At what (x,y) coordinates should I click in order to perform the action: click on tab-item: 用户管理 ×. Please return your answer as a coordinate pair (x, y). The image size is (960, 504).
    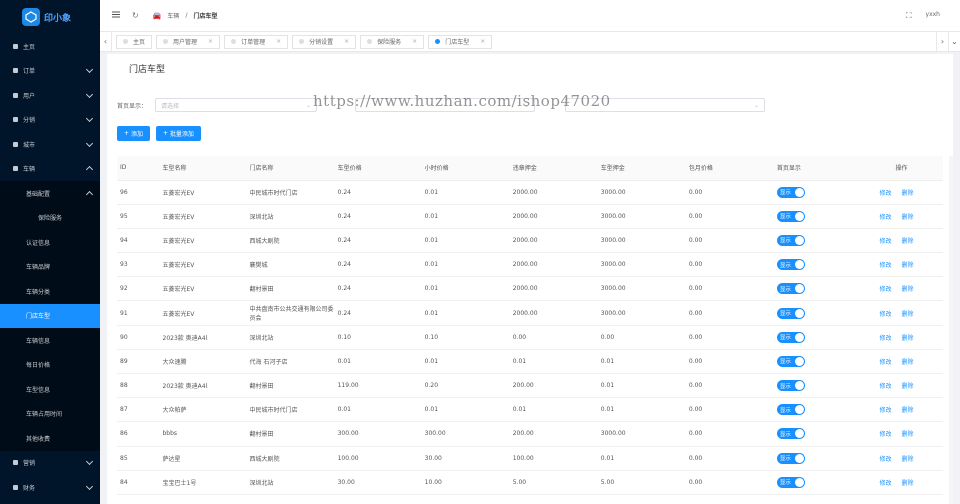
    Looking at the image, I should click on (188, 41).